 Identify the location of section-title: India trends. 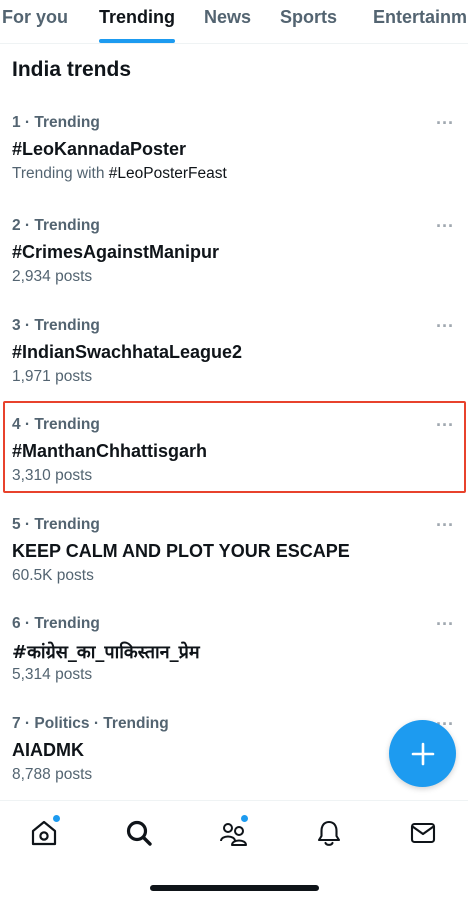
(72, 69).